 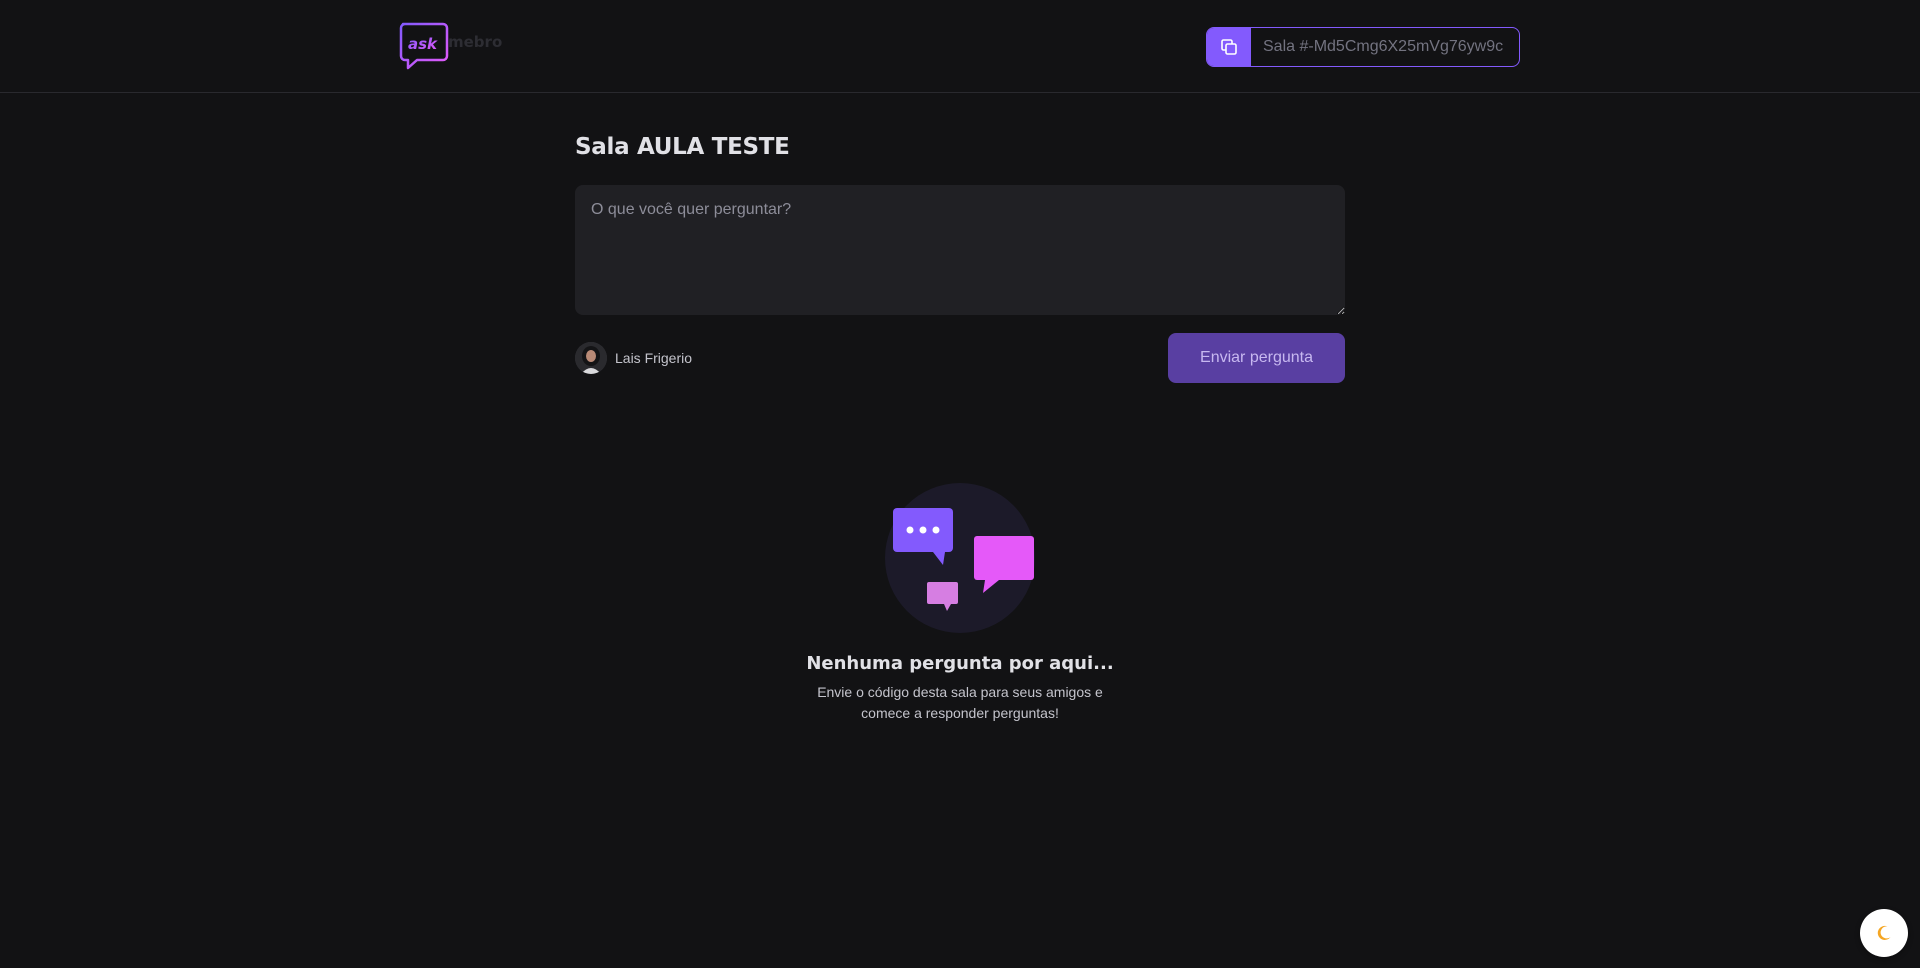 I want to click on logo-icon: ask mebro, so click(x=450, y=46).